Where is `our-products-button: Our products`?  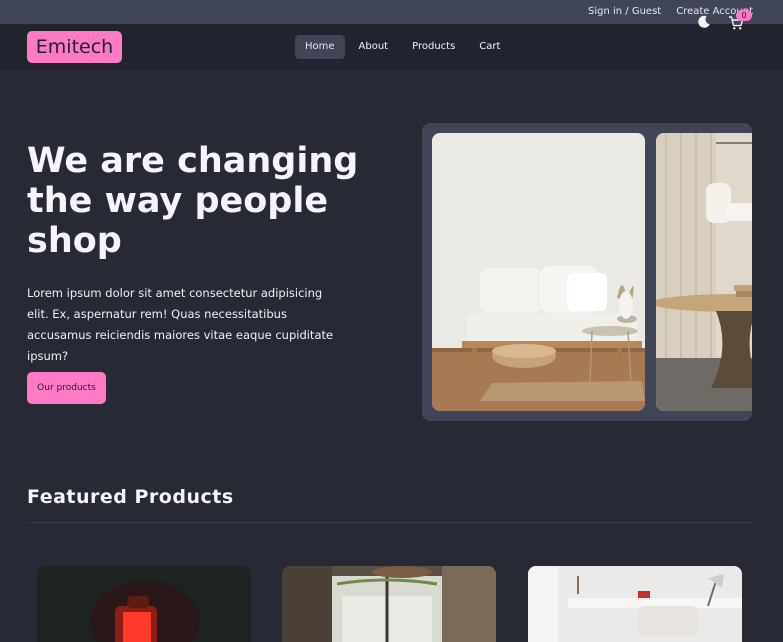 our-products-button: Our products is located at coordinates (66, 388).